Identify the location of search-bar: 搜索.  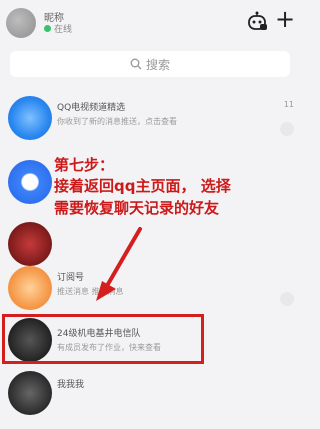
(150, 64).